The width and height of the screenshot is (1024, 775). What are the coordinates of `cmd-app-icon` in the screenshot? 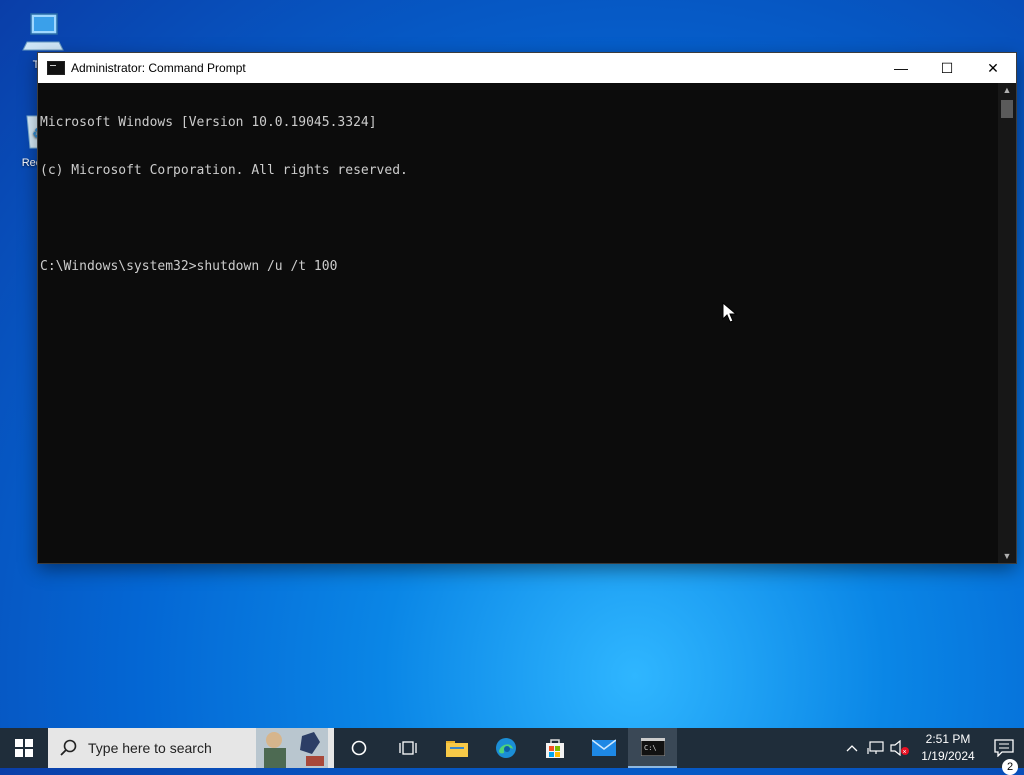 It's located at (56, 68).